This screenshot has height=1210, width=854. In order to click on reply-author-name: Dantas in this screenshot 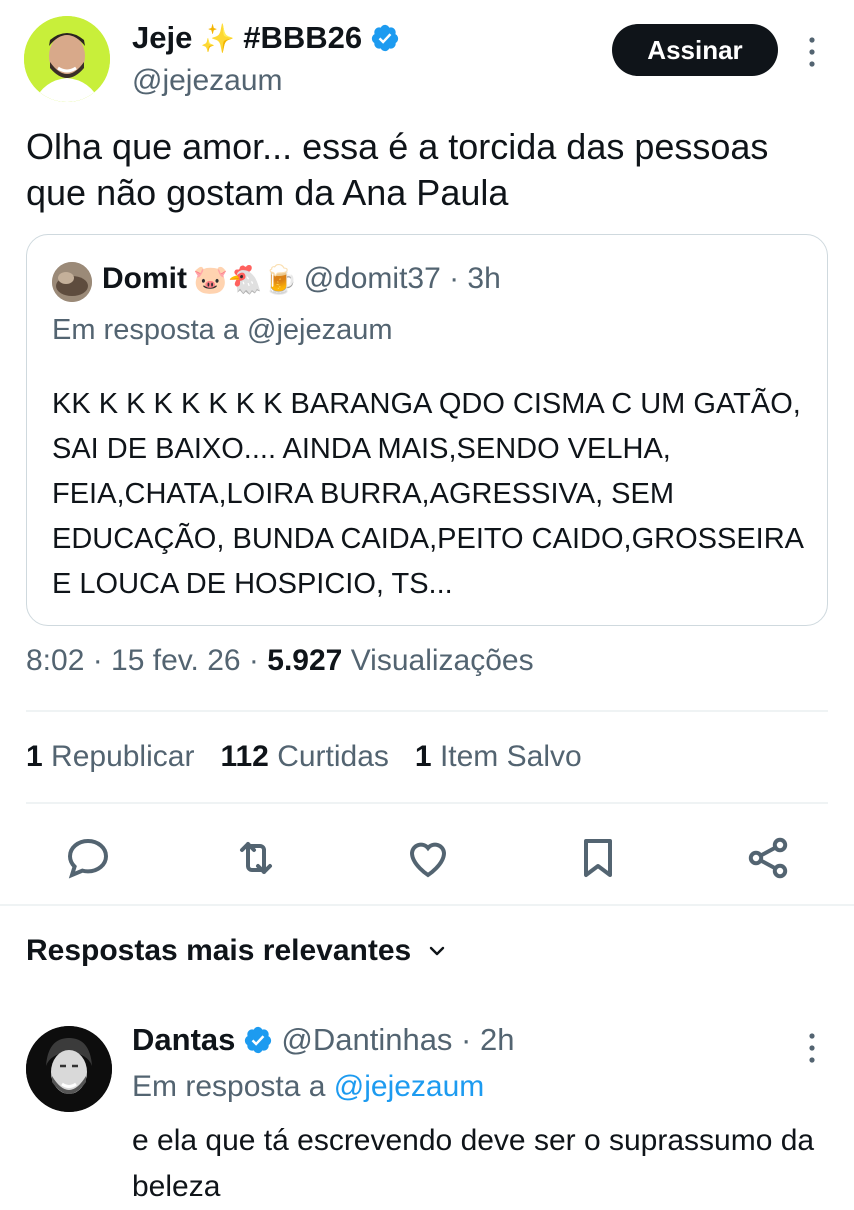, I will do `click(183, 1040)`.